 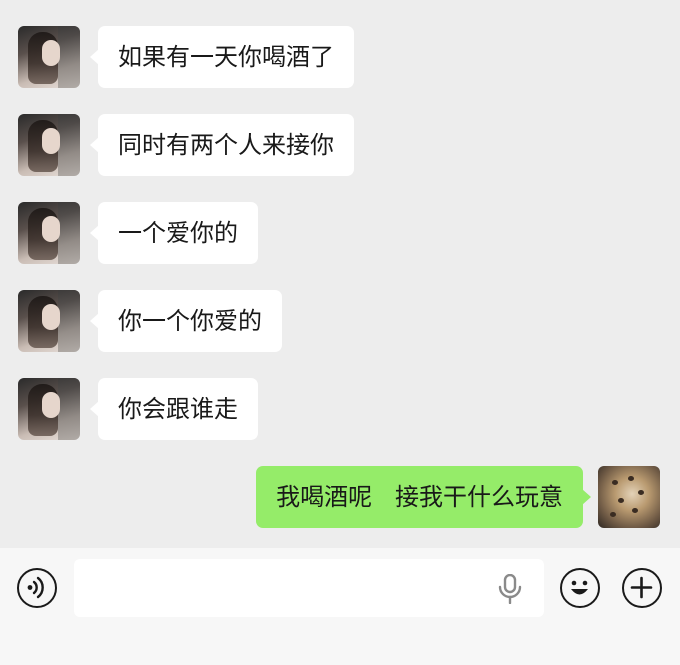 I want to click on message-row: 同时有两个人来接你, so click(x=340, y=146).